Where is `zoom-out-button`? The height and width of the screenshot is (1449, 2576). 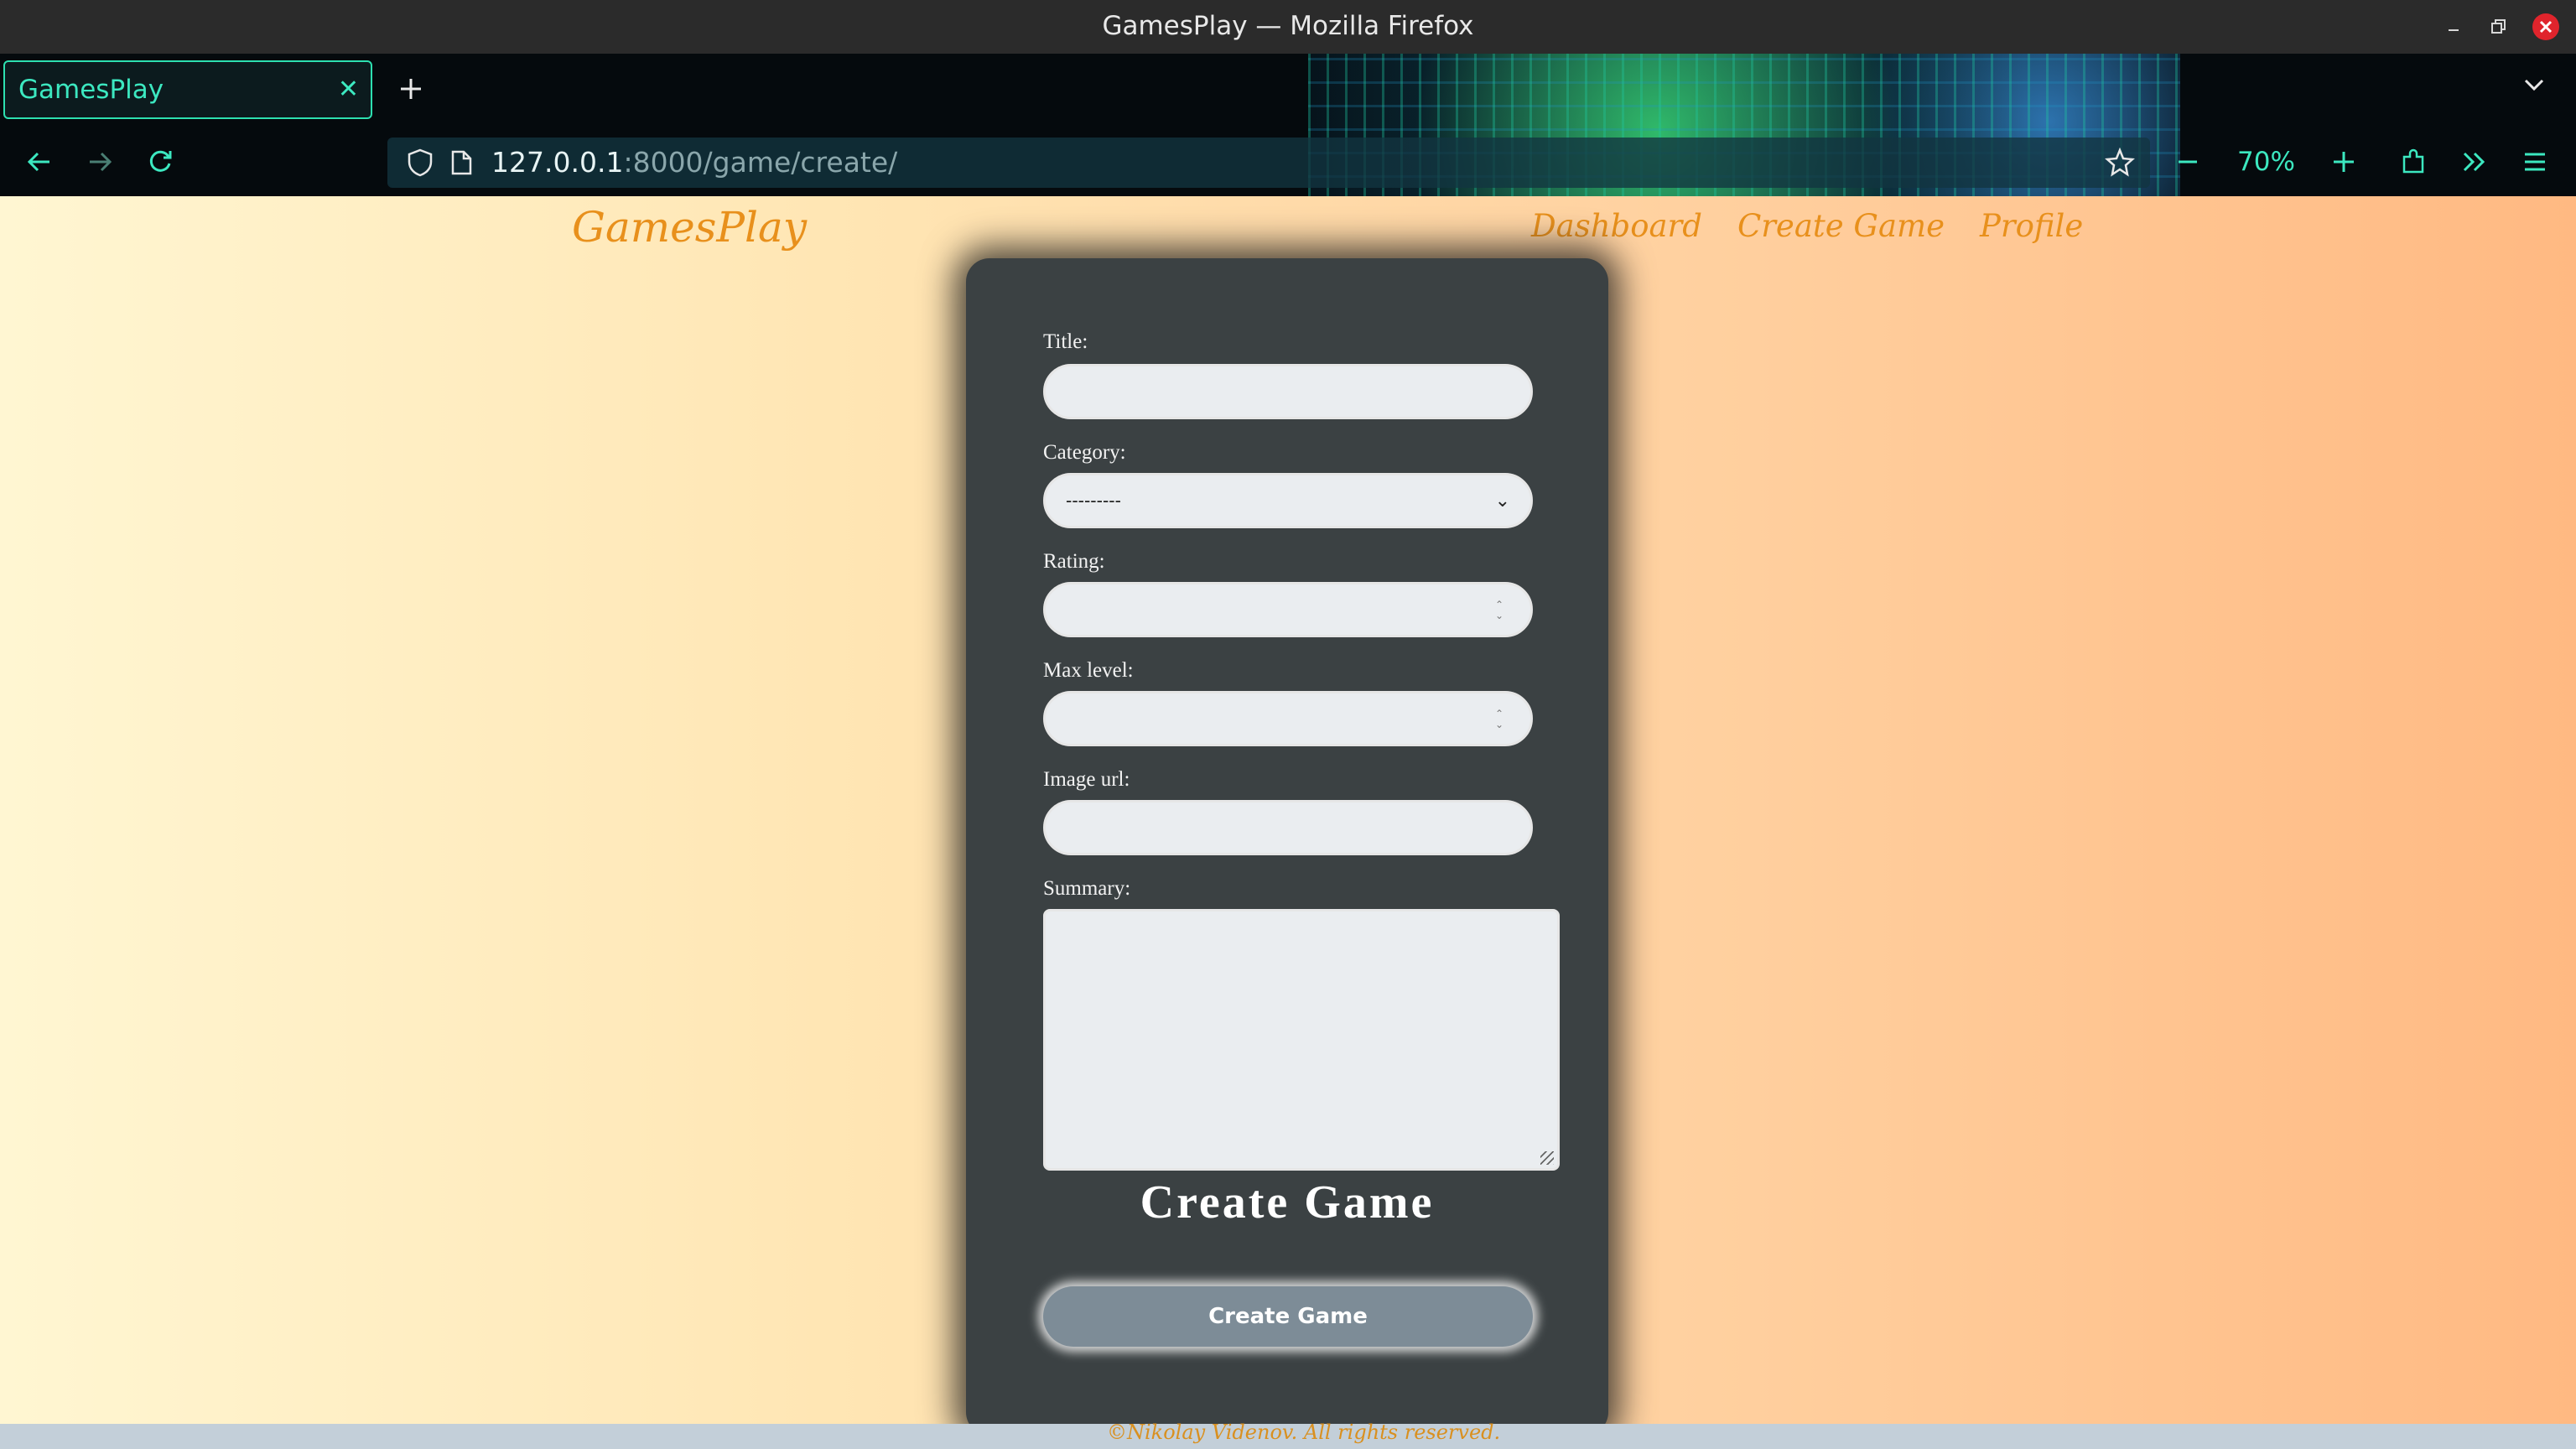
zoom-out-button is located at coordinates (2187, 162).